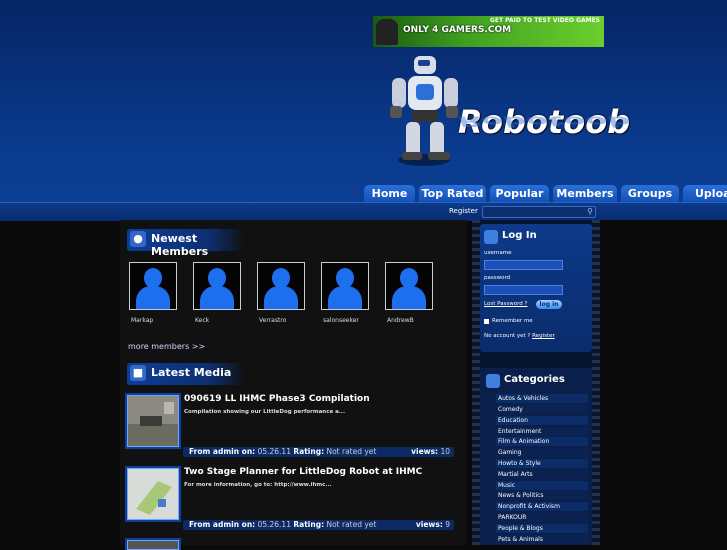 The width and height of the screenshot is (727, 550). I want to click on tab-home: Home, so click(389, 193).